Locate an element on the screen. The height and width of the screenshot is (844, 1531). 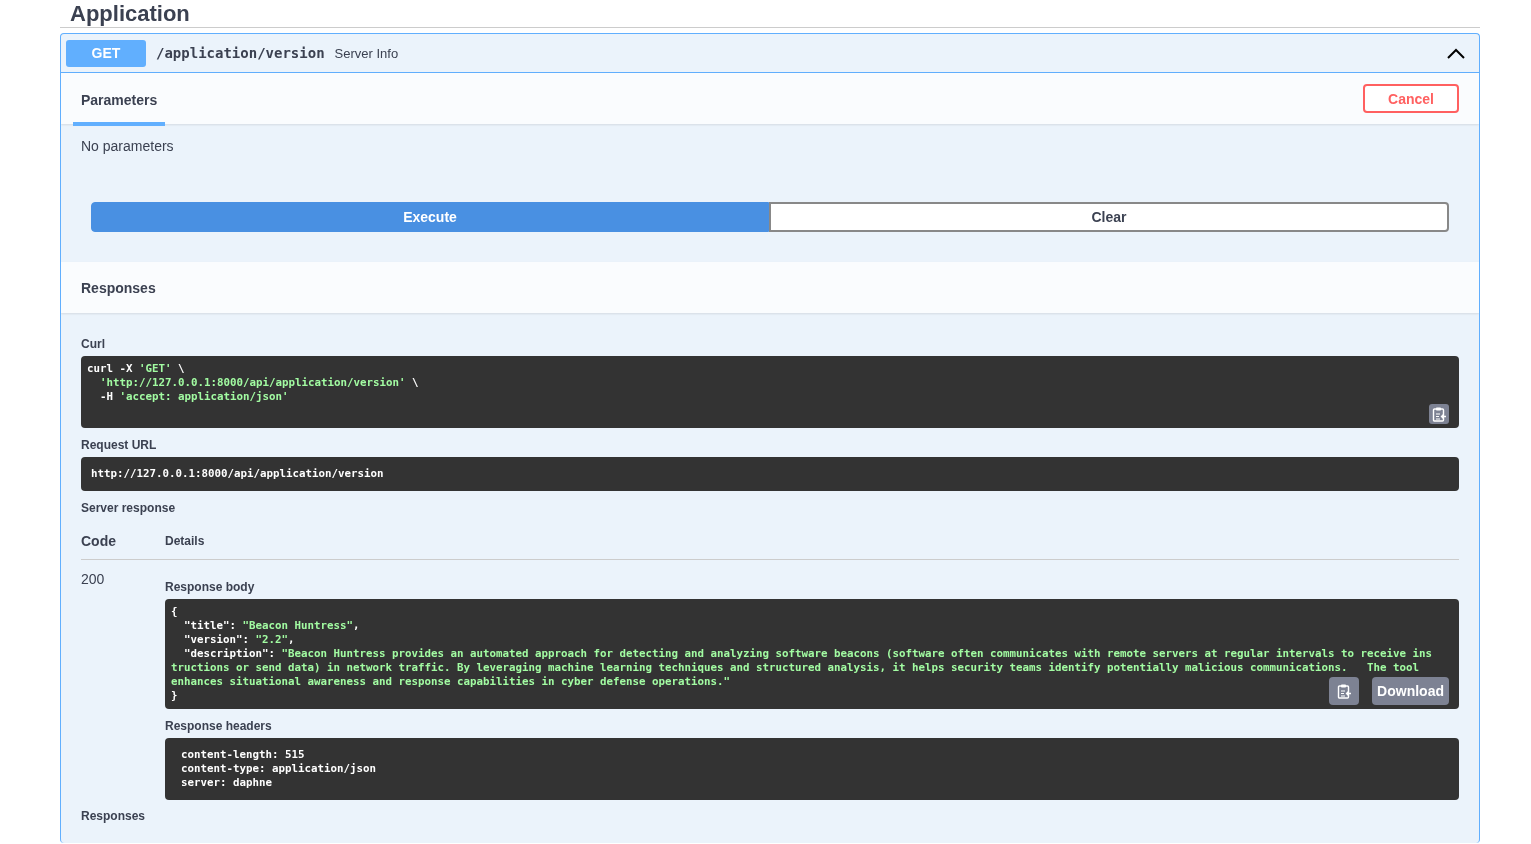
responses-heading: Responses is located at coordinates (118, 287).